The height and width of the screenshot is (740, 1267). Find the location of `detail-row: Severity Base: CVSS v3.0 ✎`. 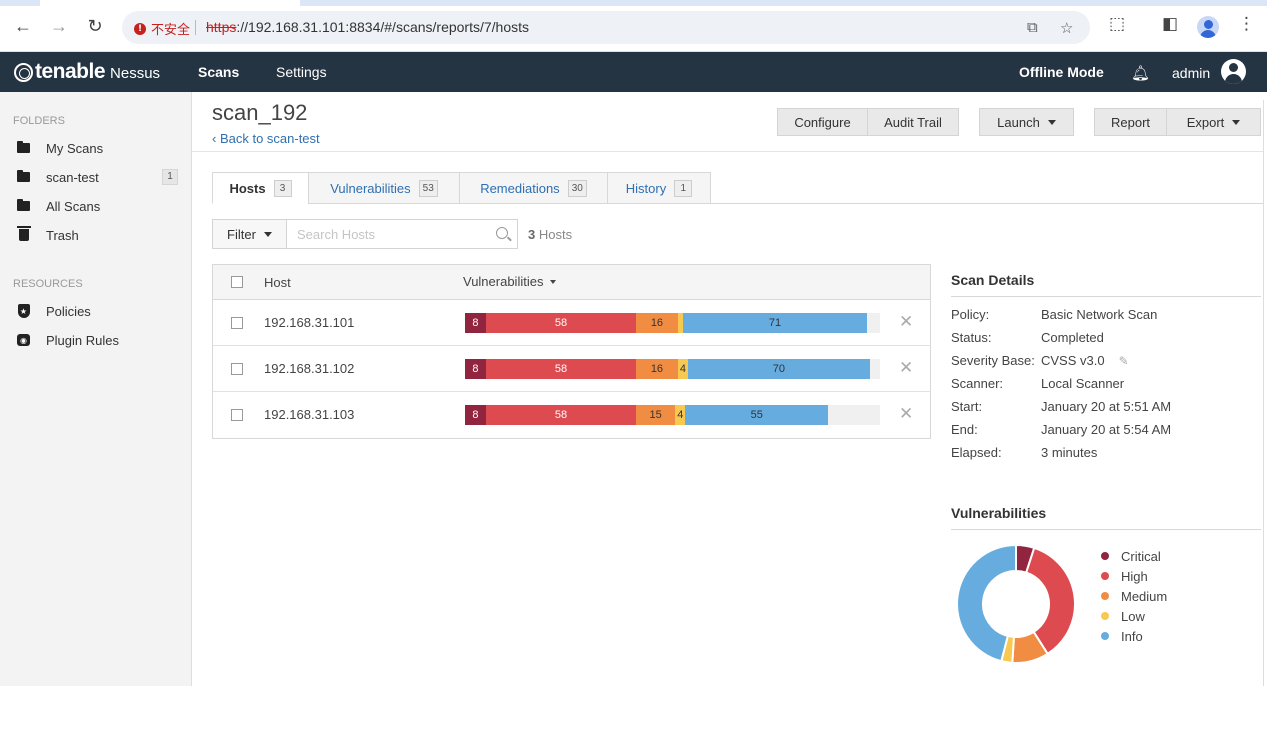

detail-row: Severity Base: CVSS v3.0 ✎ is located at coordinates (1106, 360).